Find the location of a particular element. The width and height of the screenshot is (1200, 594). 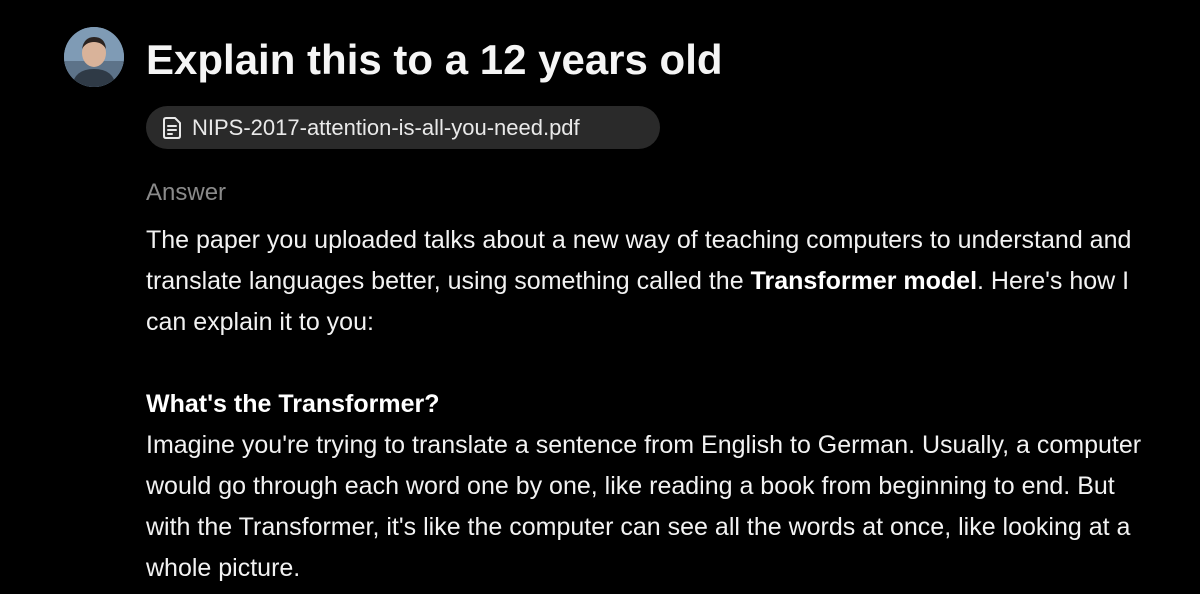

section-heading: What's the Transformer? is located at coordinates (651, 404).